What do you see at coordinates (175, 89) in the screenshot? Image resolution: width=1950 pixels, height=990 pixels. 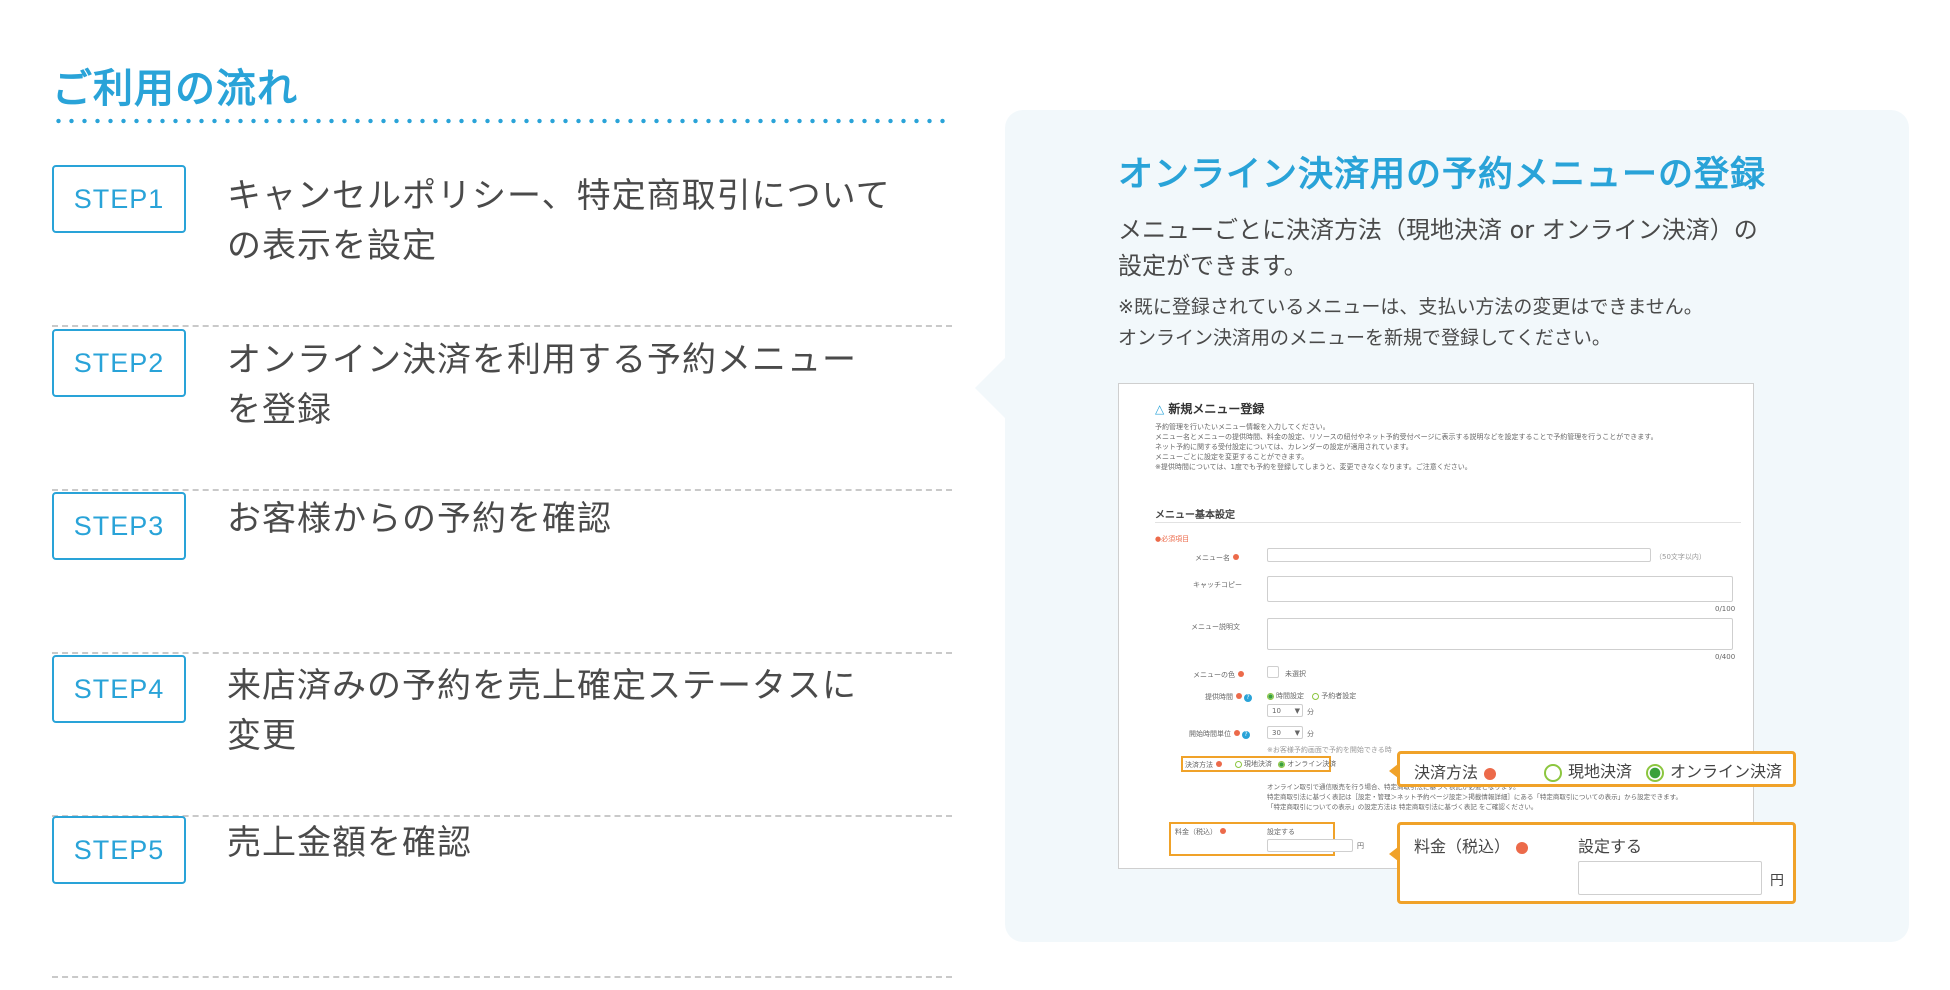 I see `section-title: ご利用の流れ` at bounding box center [175, 89].